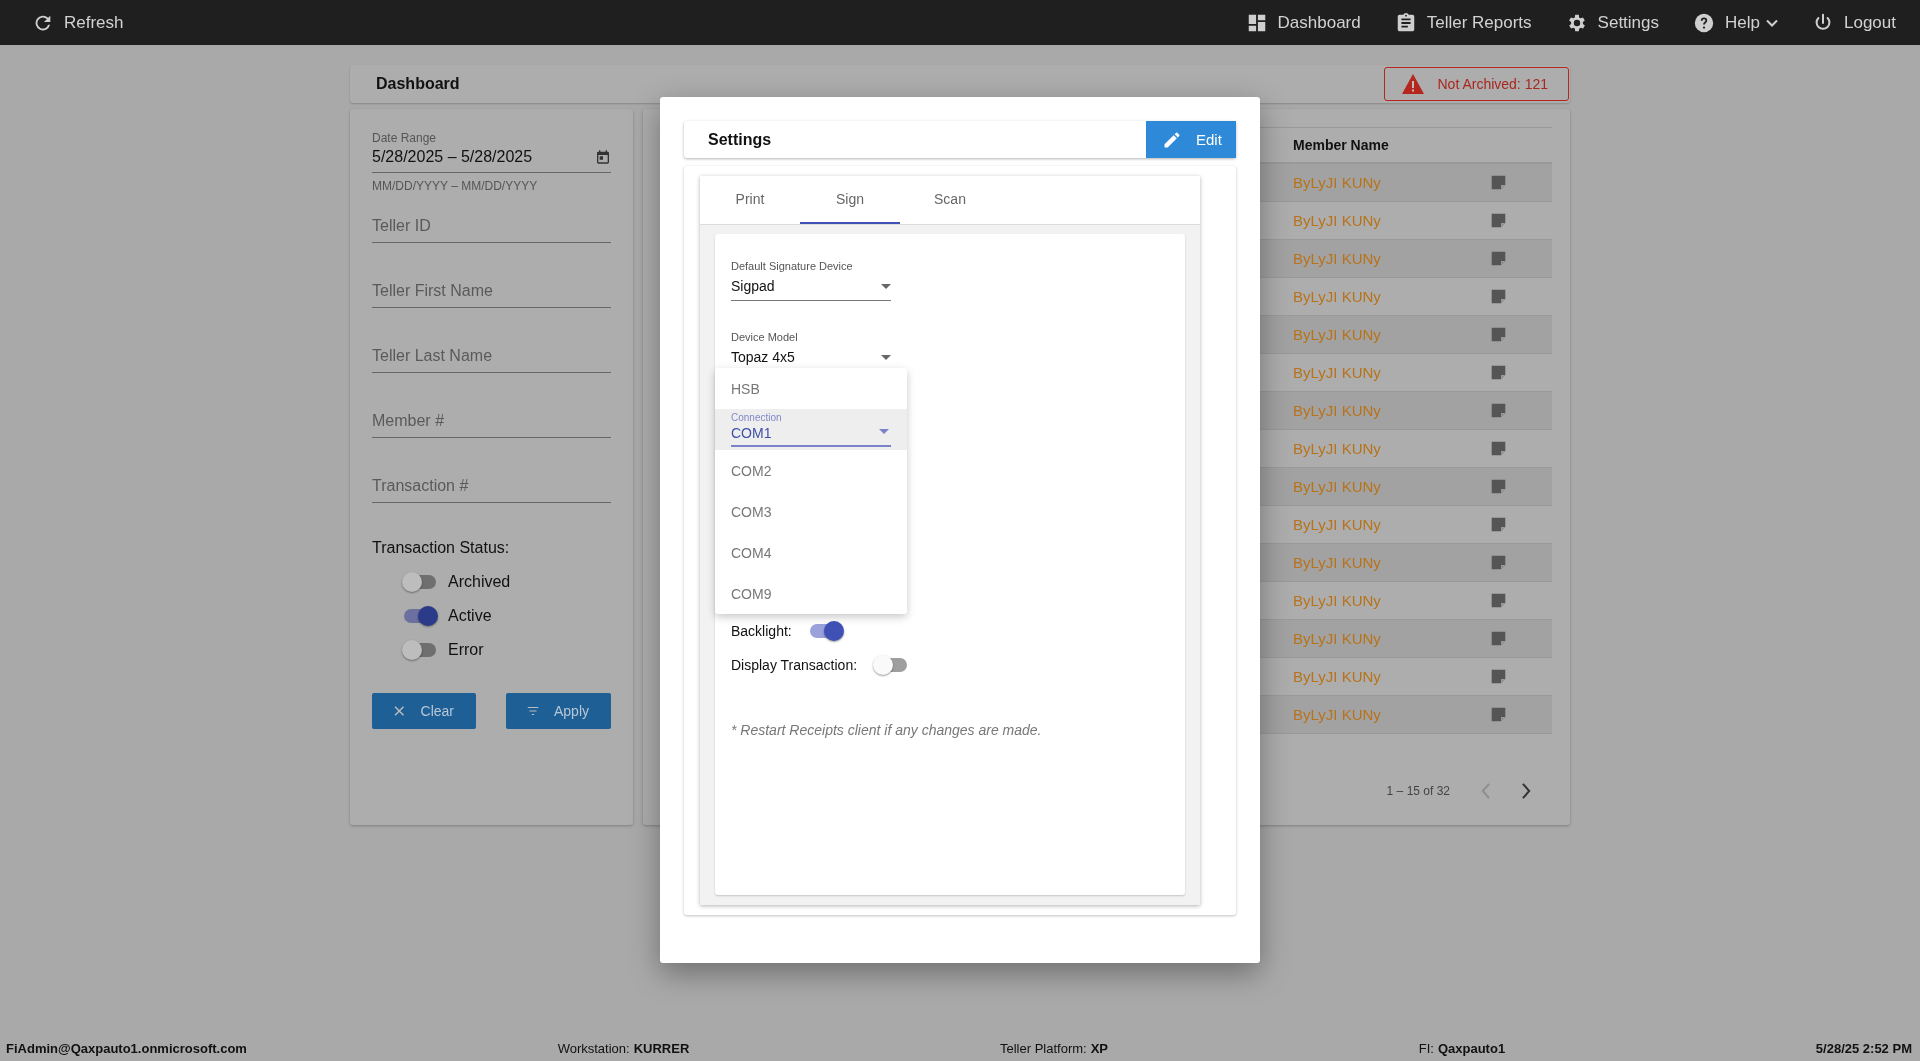 Image resolution: width=1920 pixels, height=1061 pixels. I want to click on nav-link: Teller Reports, so click(1463, 22).